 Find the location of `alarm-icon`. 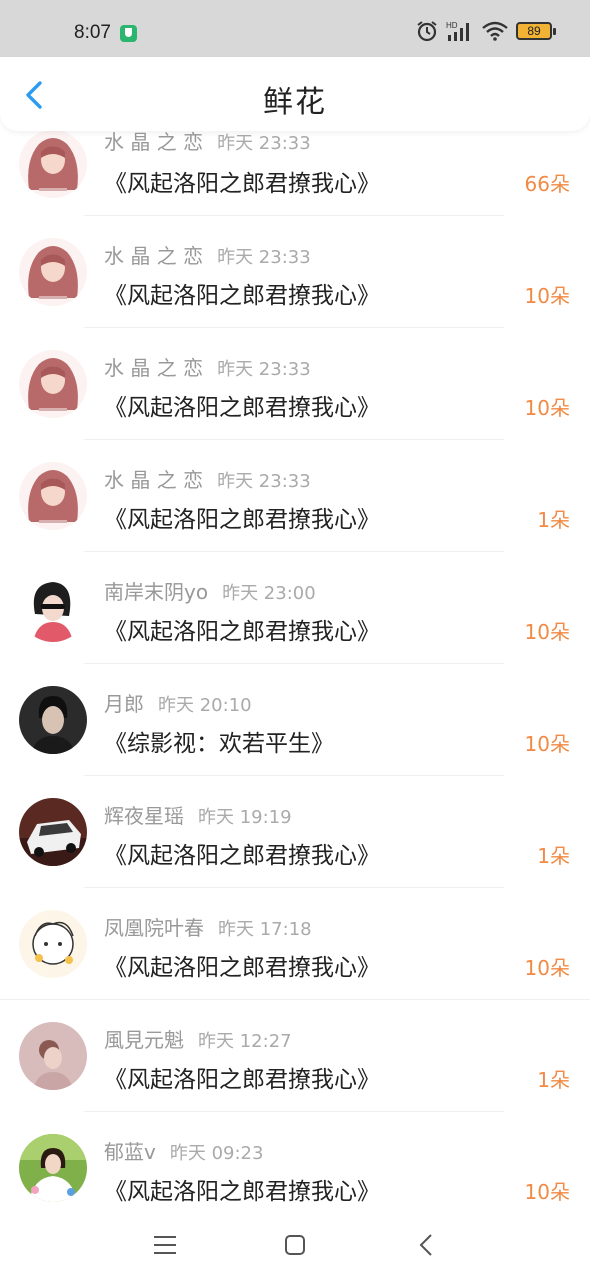

alarm-icon is located at coordinates (427, 31).